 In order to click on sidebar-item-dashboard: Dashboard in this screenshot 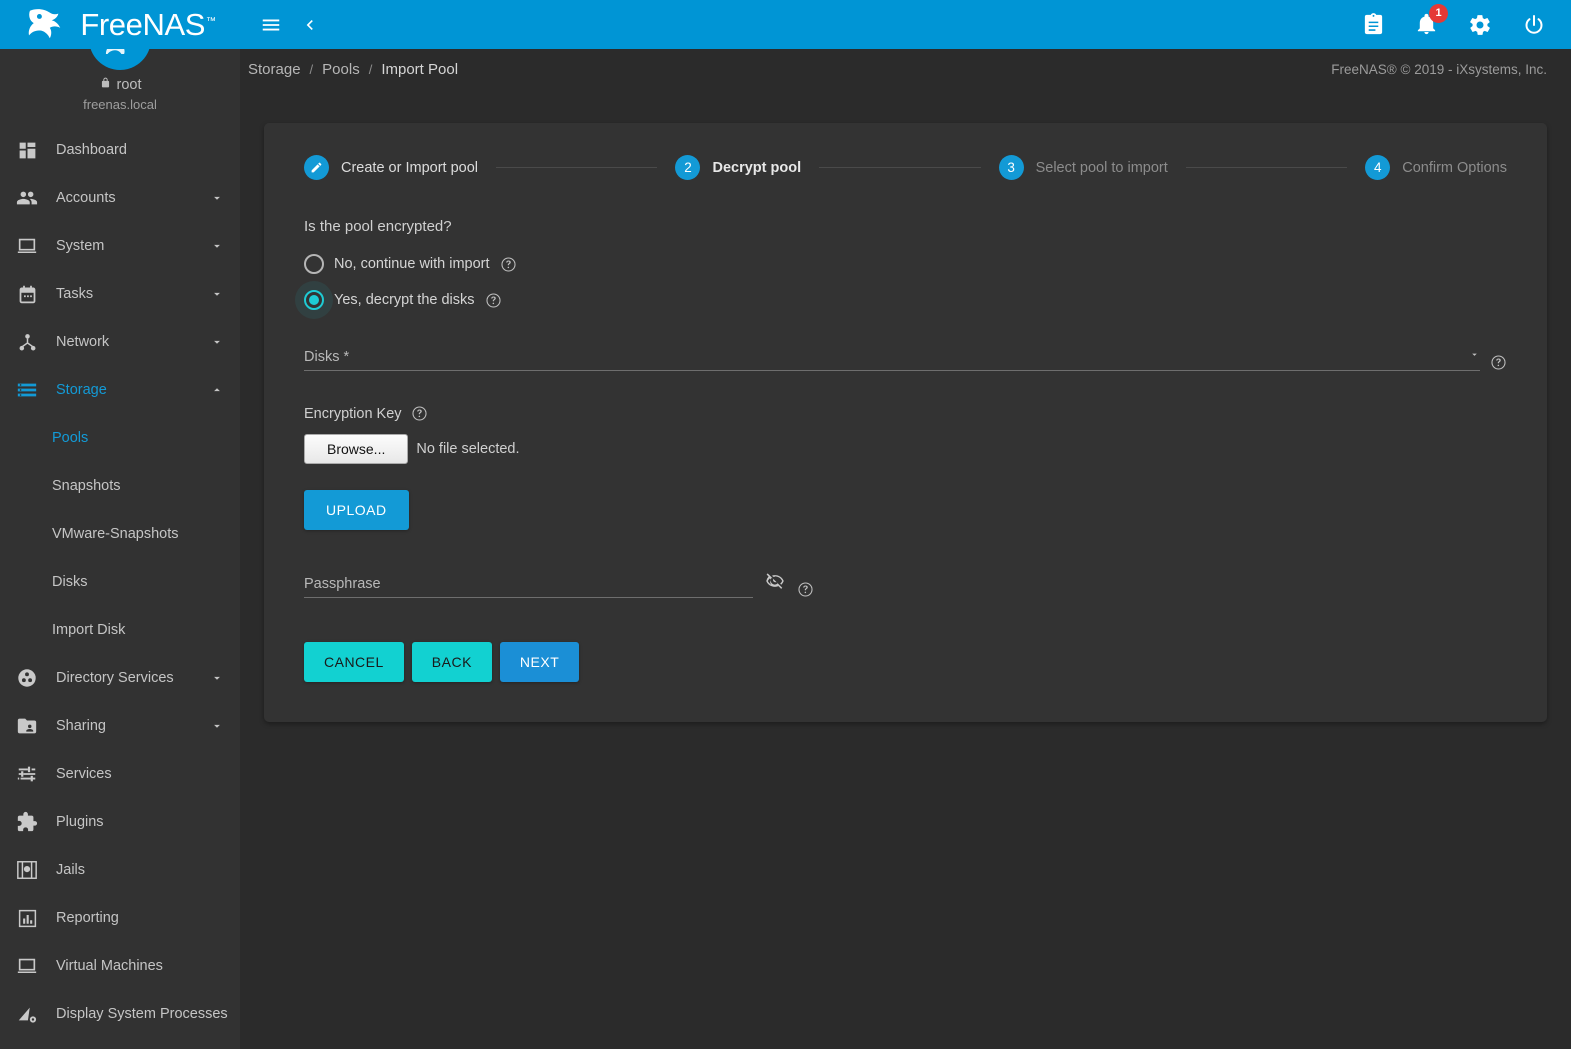, I will do `click(120, 150)`.